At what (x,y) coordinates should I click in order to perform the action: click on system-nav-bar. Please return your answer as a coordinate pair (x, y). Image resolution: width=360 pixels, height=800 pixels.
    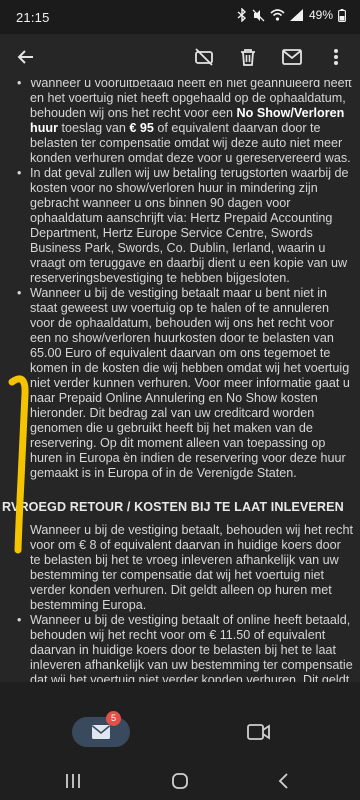
    Looking at the image, I should click on (180, 781).